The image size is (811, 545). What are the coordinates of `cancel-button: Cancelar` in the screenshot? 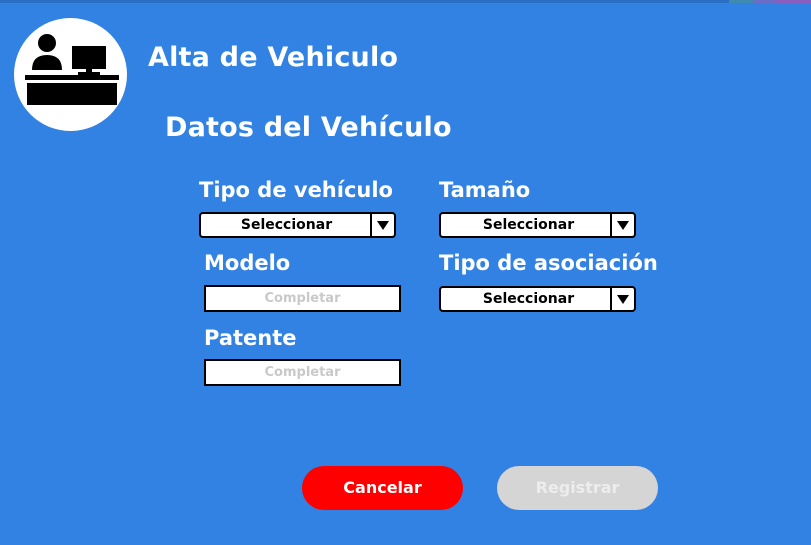 It's located at (382, 488).